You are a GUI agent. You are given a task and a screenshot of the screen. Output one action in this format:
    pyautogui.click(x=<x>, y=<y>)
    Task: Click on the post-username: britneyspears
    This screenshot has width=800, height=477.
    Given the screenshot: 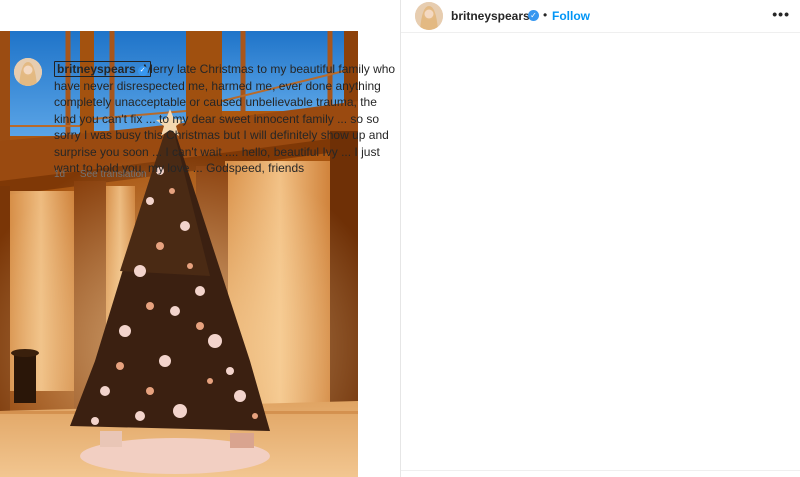 What is the action you would take?
    pyautogui.click(x=490, y=16)
    